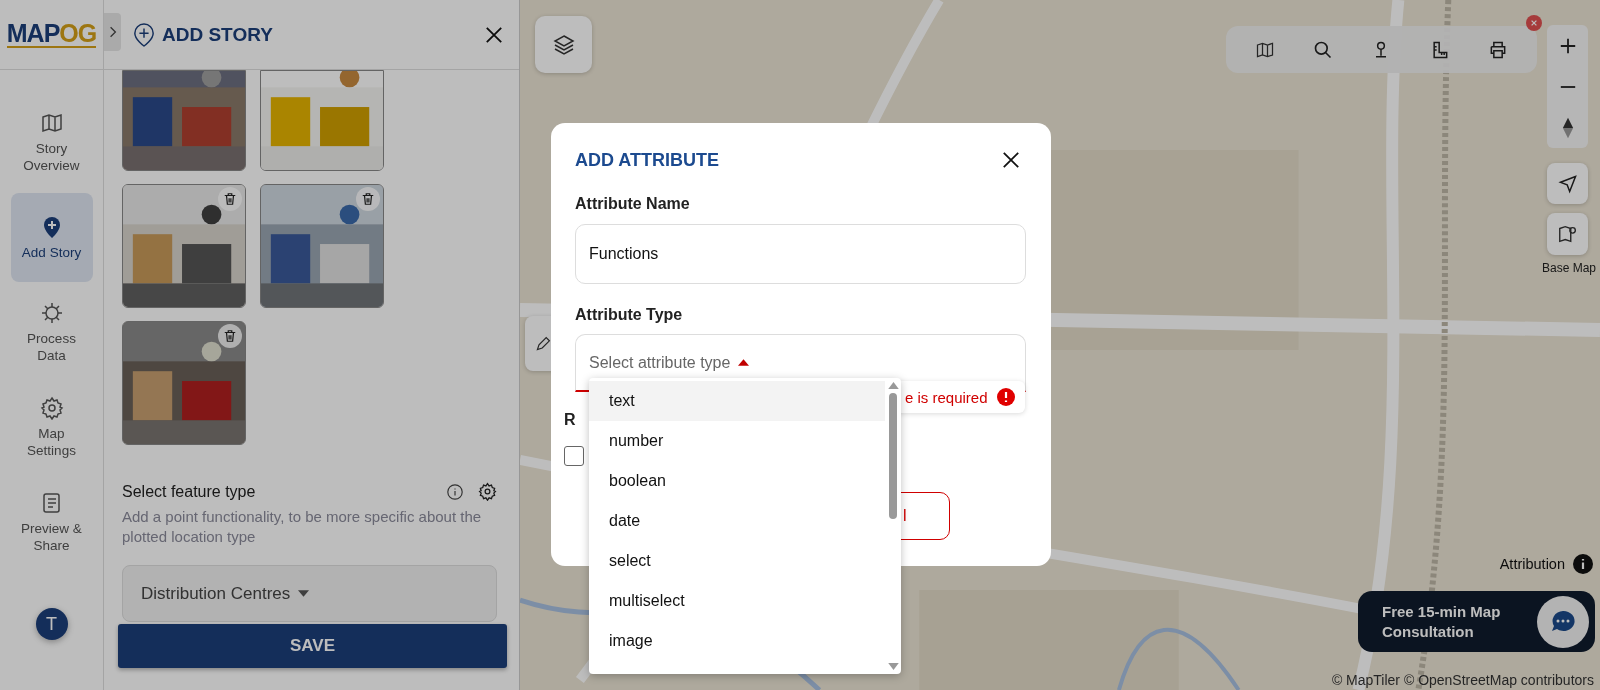  I want to click on layers-icon, so click(563, 44).